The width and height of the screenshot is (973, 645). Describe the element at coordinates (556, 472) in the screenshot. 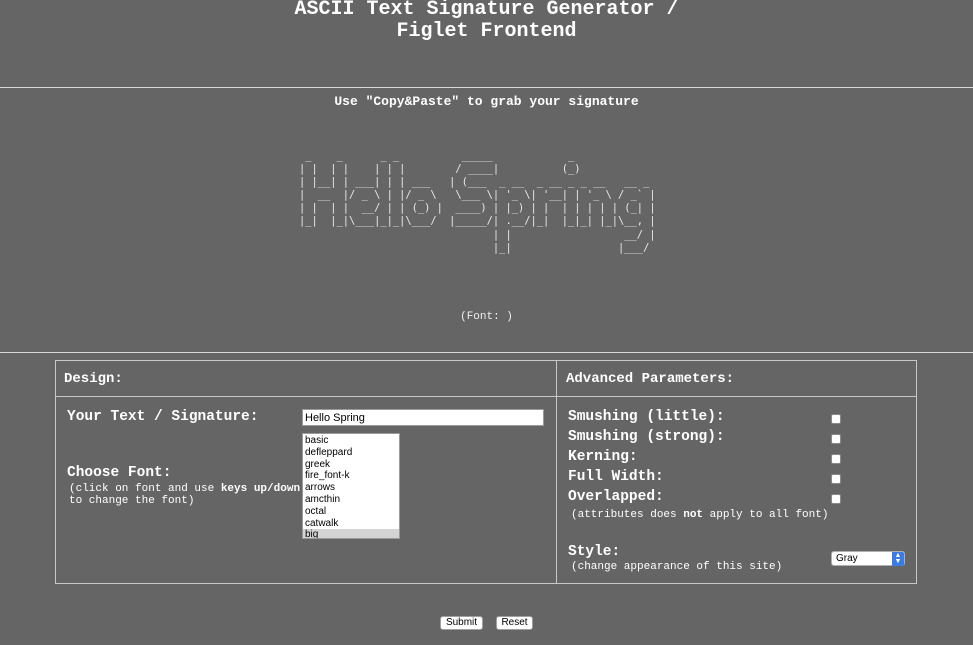

I see `panel-column-divider` at that location.